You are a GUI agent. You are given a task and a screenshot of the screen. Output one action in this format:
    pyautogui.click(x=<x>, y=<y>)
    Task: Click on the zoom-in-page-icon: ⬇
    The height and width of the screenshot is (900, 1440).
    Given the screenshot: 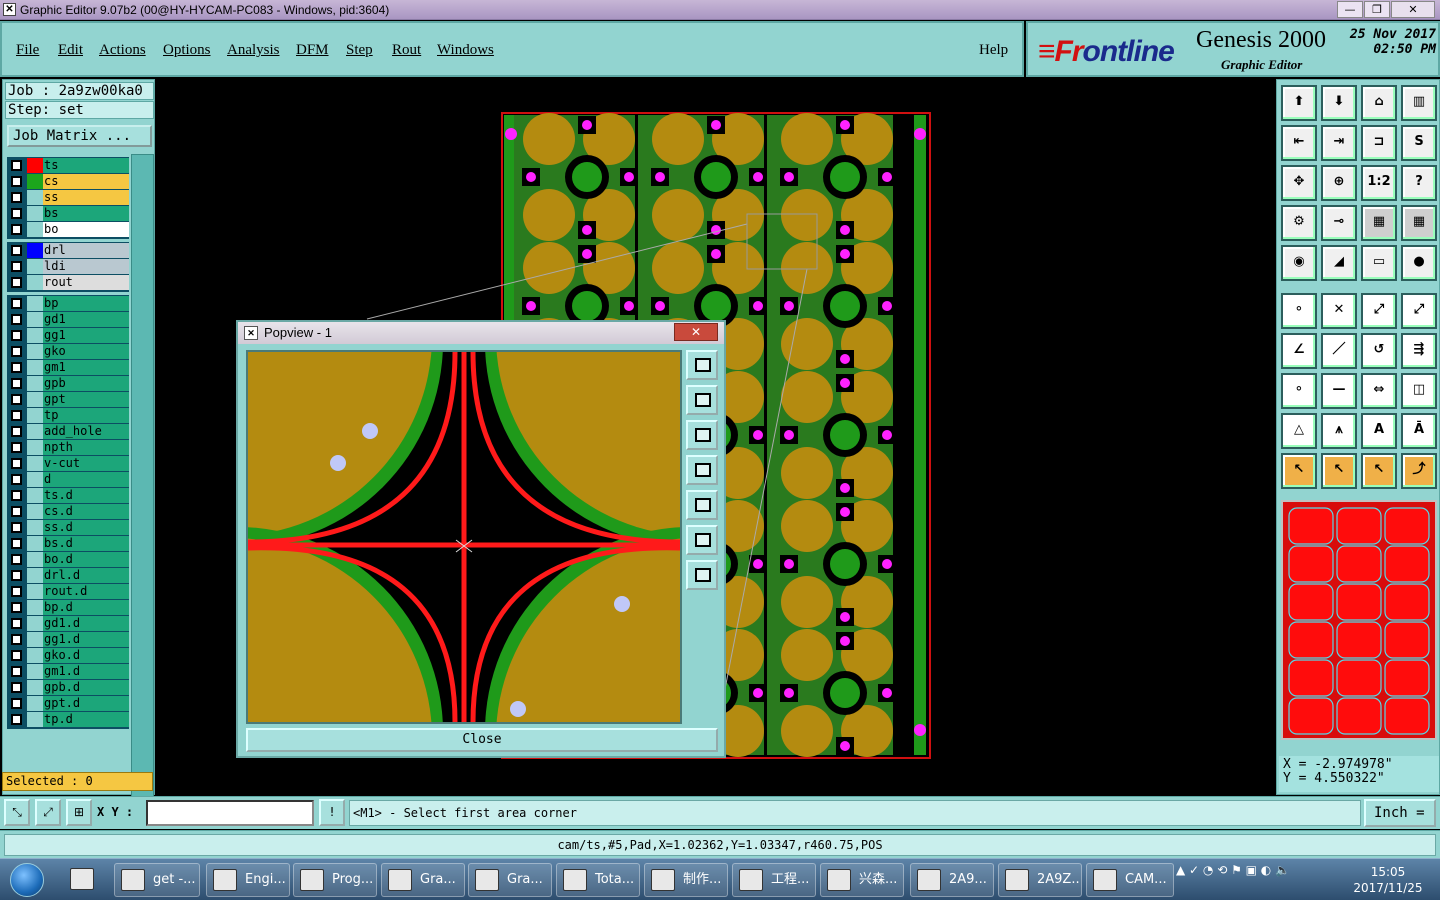 What is the action you would take?
    pyautogui.click(x=1339, y=103)
    